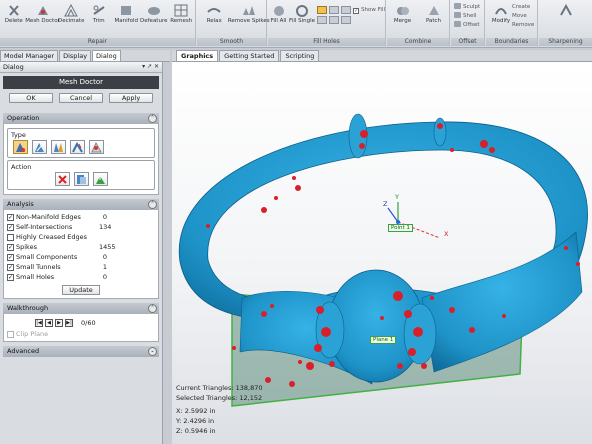  I want to click on clip-plane-option: Clip Plane, so click(81, 334).